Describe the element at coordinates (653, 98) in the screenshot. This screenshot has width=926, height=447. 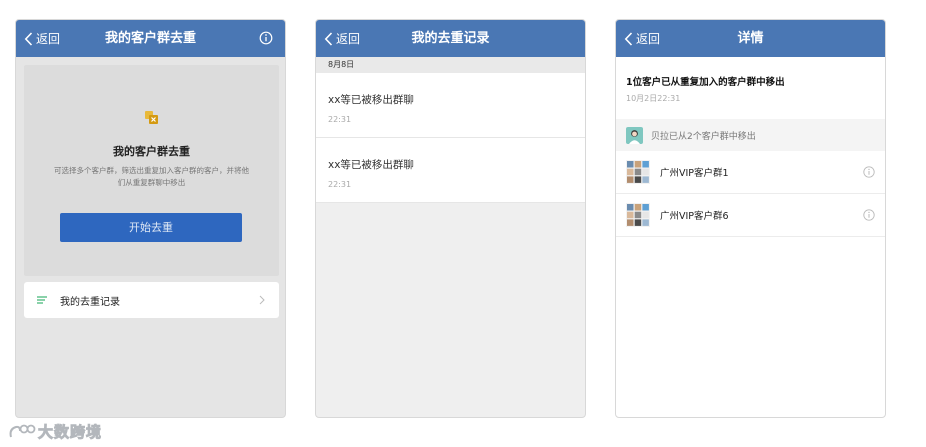
I see `summary-time: 10月2日22:31` at that location.